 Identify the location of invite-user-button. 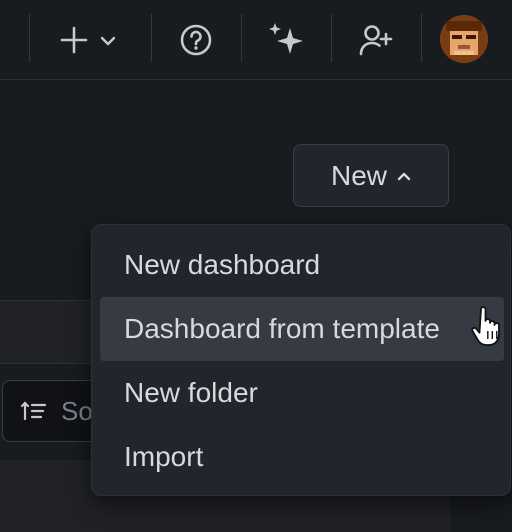
(376, 40).